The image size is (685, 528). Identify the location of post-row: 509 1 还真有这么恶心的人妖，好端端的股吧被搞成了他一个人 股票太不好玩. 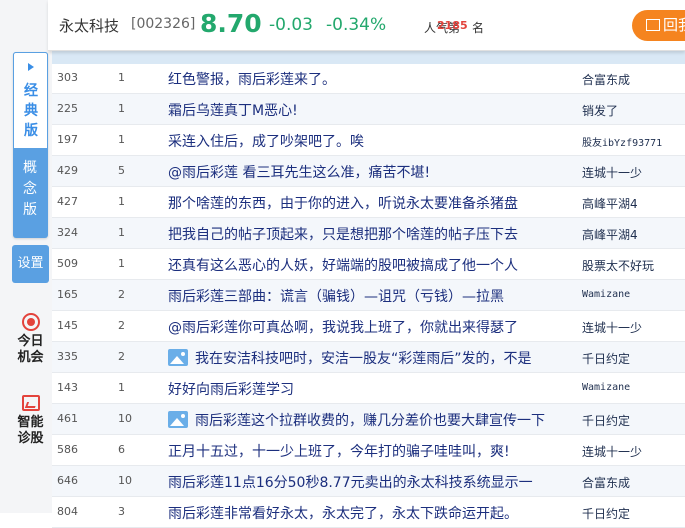
(368, 264).